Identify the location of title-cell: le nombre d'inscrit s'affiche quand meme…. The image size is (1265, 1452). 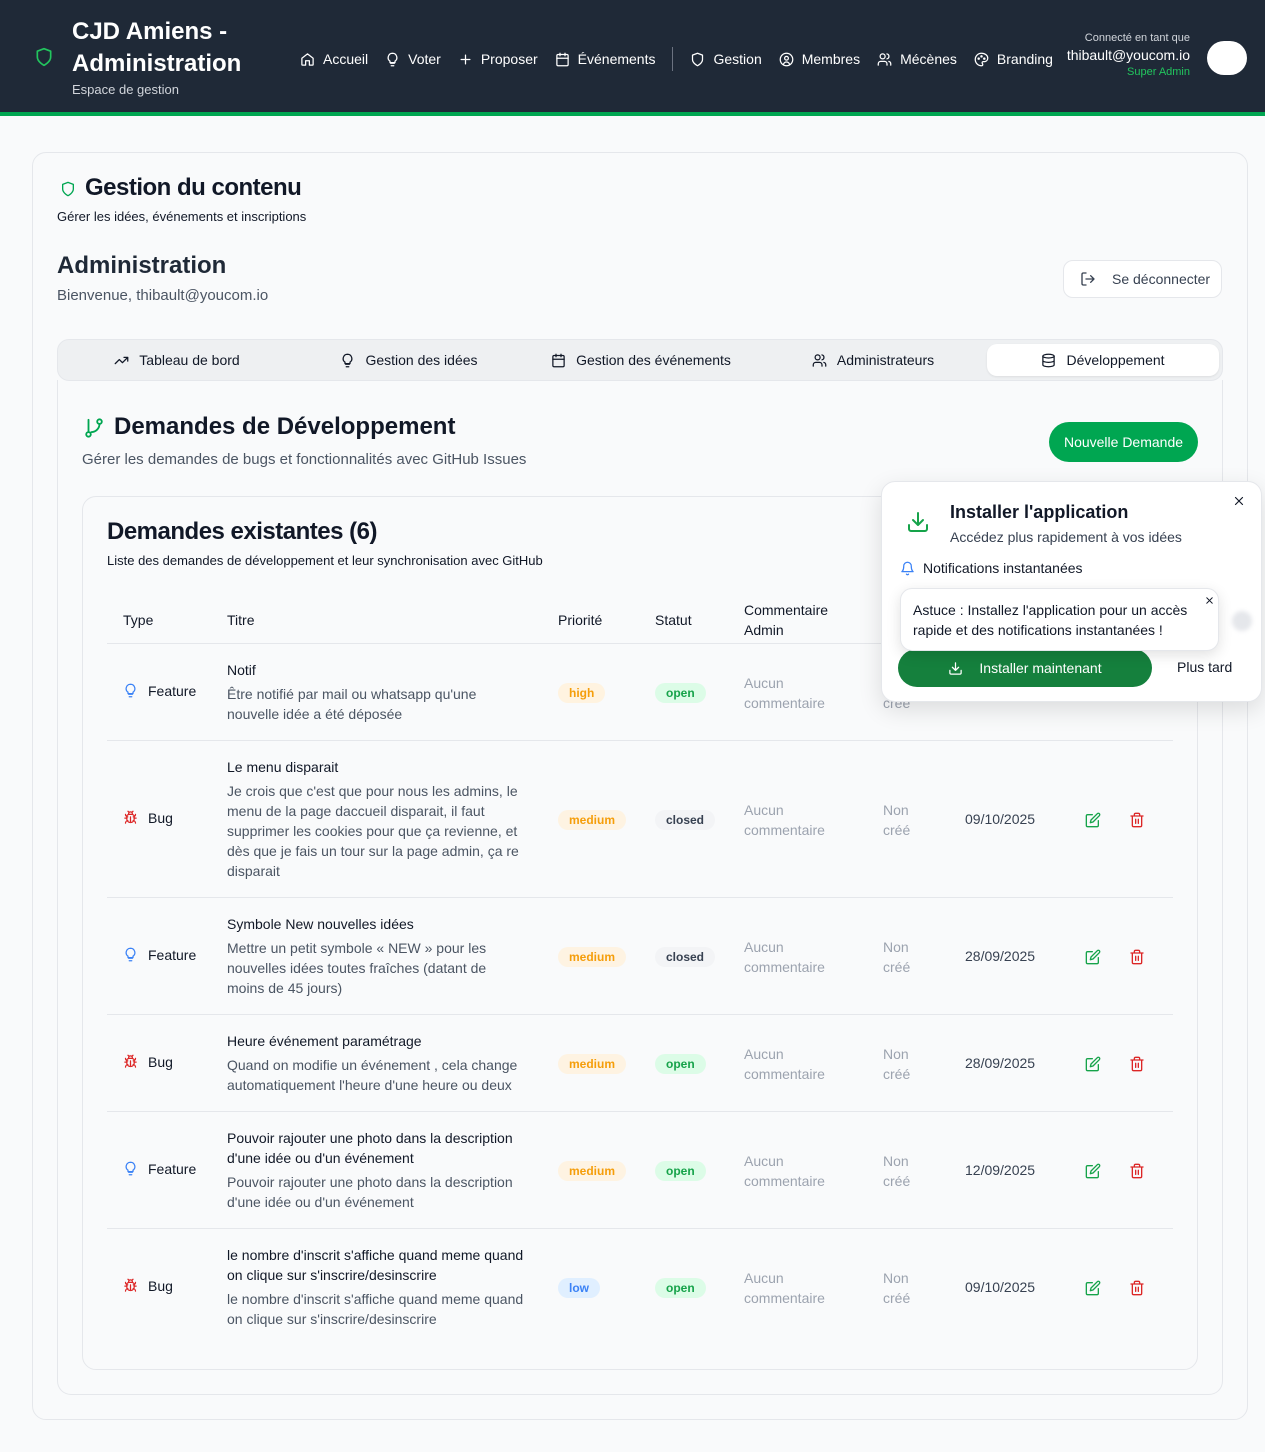
(377, 1287).